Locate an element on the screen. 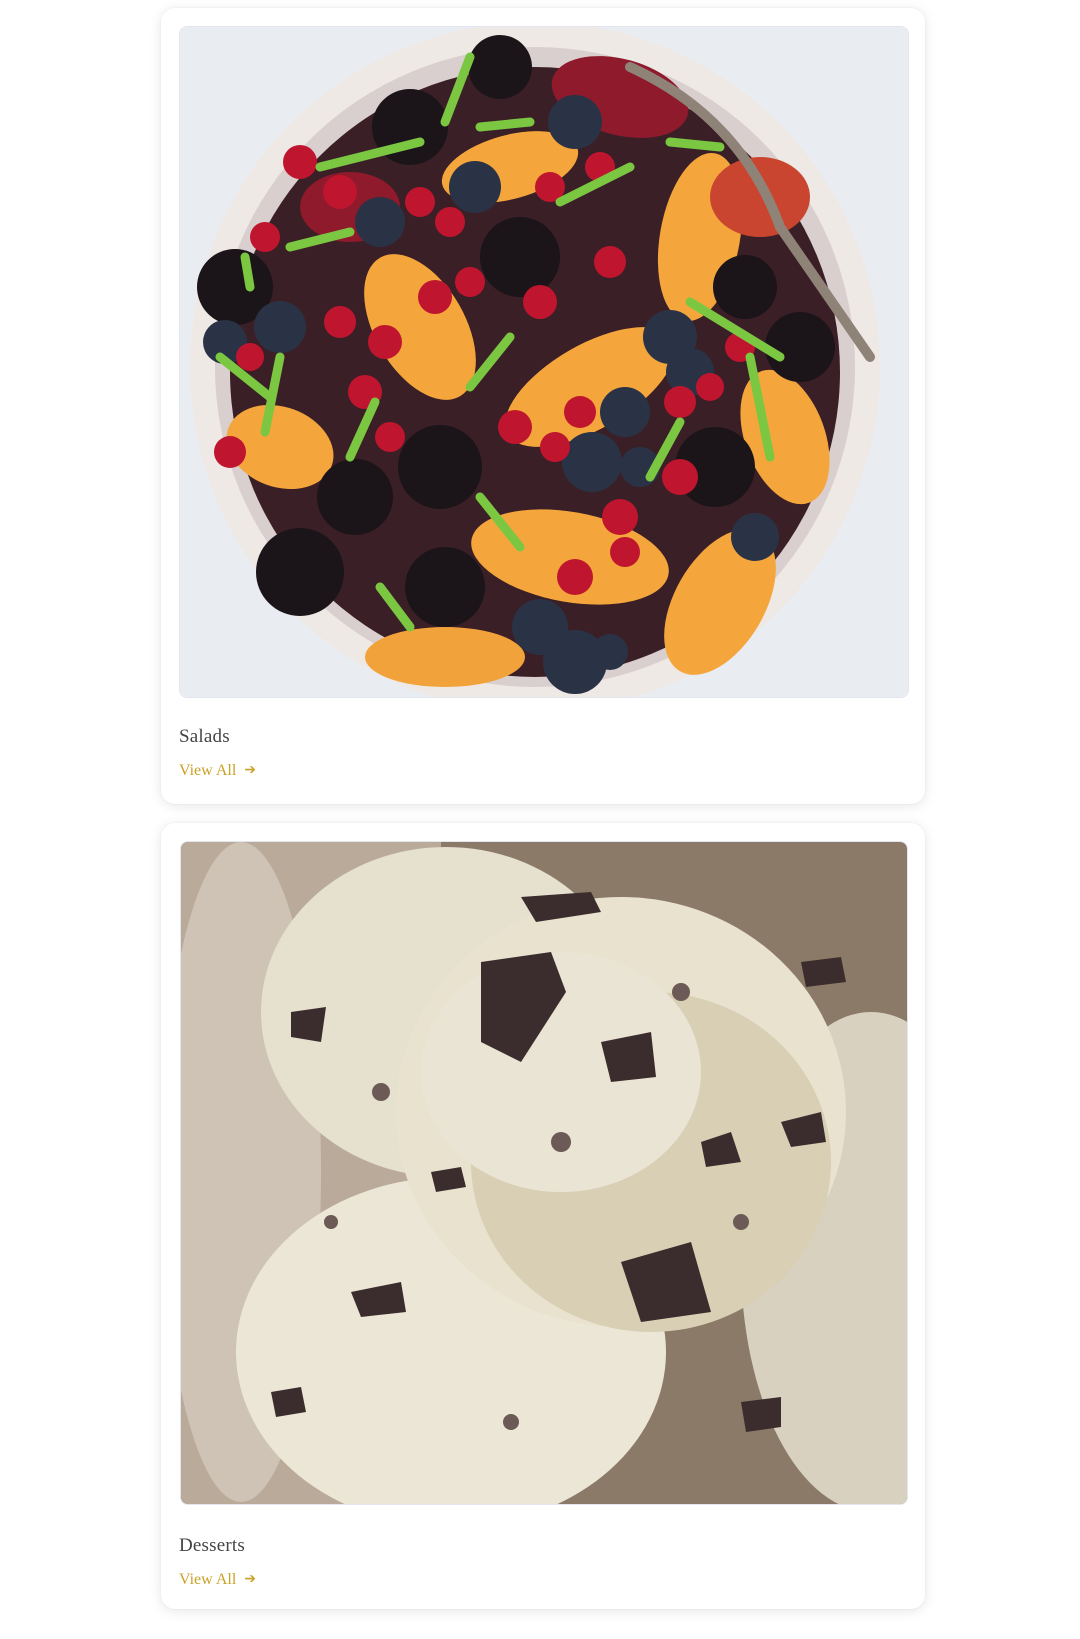 The image size is (1080, 1639). view-all-salads-link: View All ➔ is located at coordinates (217, 771).